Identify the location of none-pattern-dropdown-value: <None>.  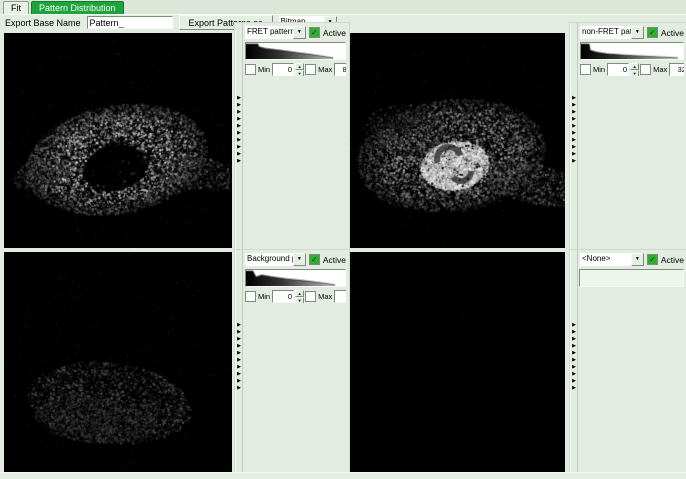
(596, 258).